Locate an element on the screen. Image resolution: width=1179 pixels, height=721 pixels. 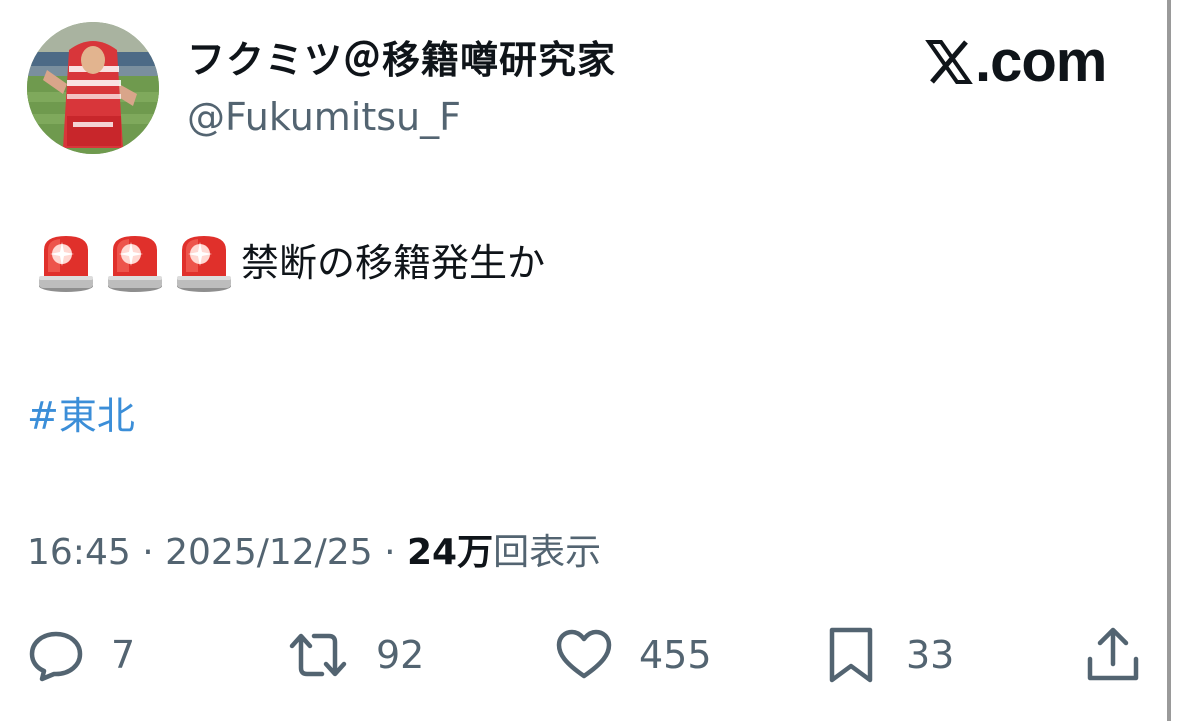
tweet-time: 16:45 is located at coordinates (79, 552).